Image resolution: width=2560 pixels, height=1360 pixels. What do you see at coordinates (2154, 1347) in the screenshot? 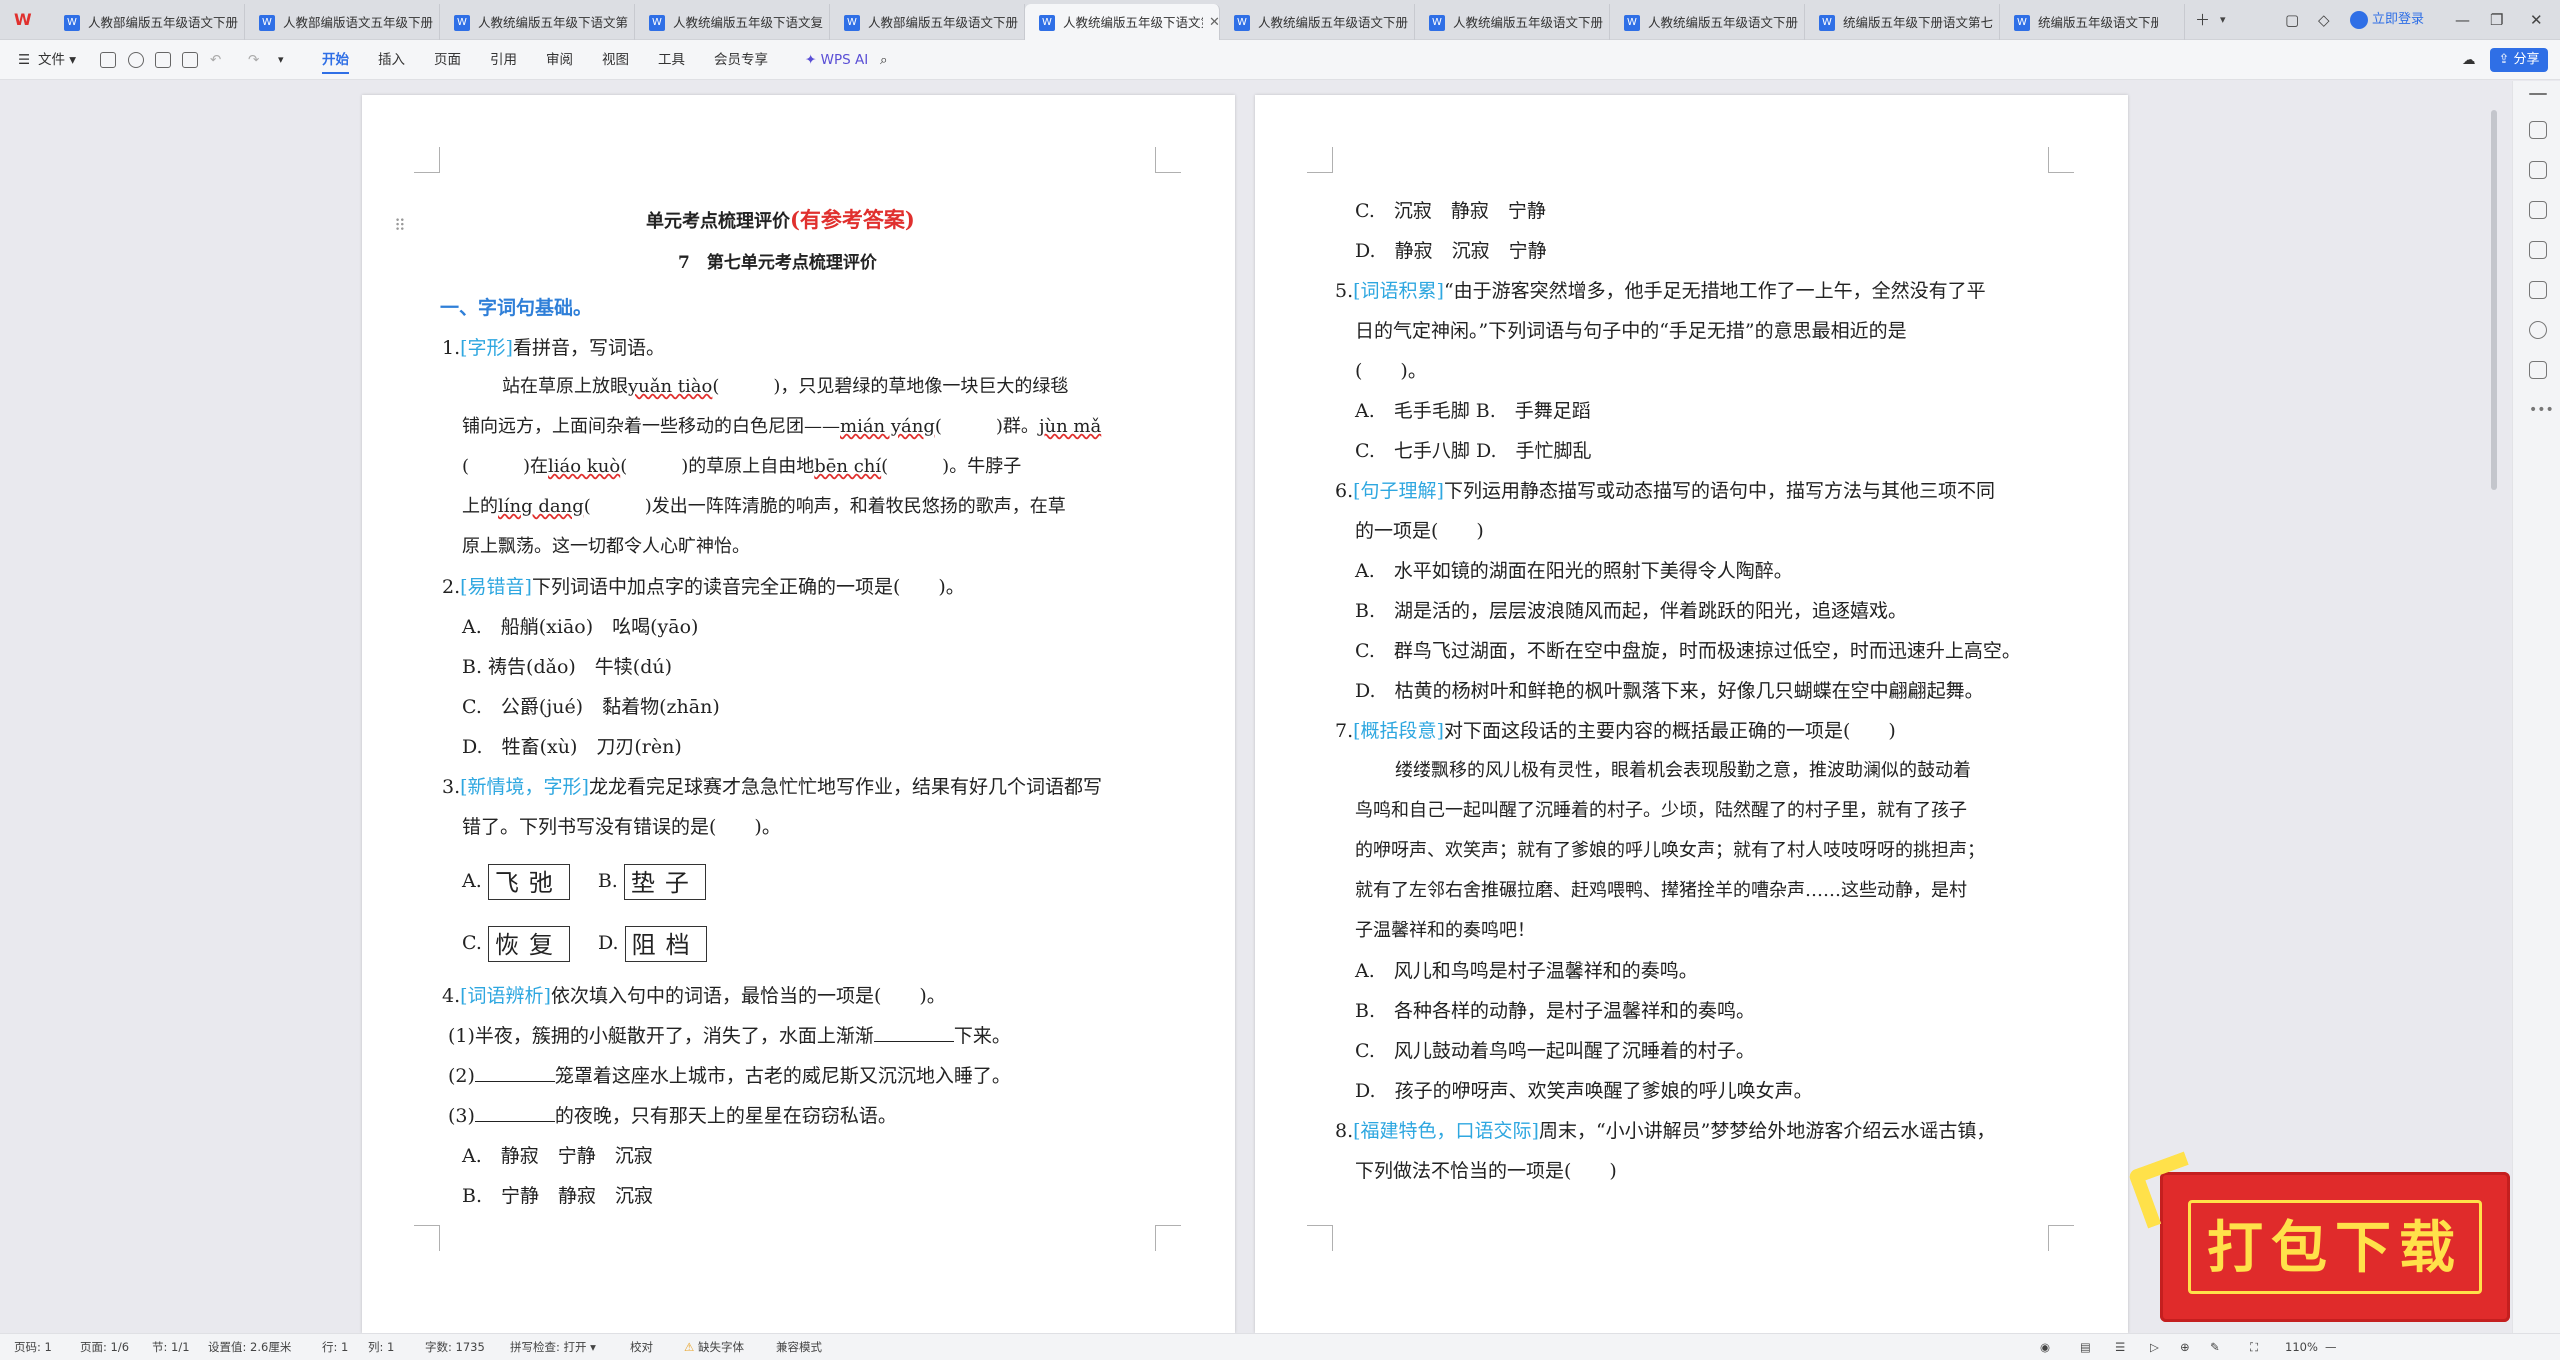
I see `play-icon: ▷` at bounding box center [2154, 1347].